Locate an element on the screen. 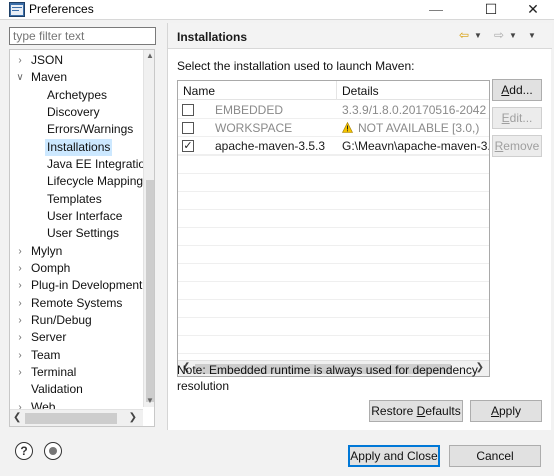 This screenshot has height=476, width=554. mnemonic-letter: D is located at coordinates (421, 411).